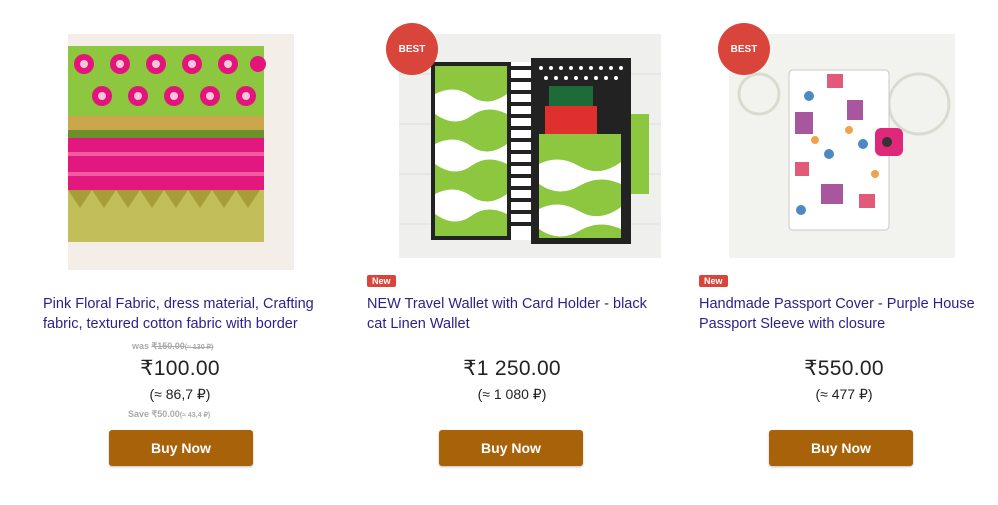 Image resolution: width=998 pixels, height=505 pixels. I want to click on wallet-photo-icon, so click(530, 146).